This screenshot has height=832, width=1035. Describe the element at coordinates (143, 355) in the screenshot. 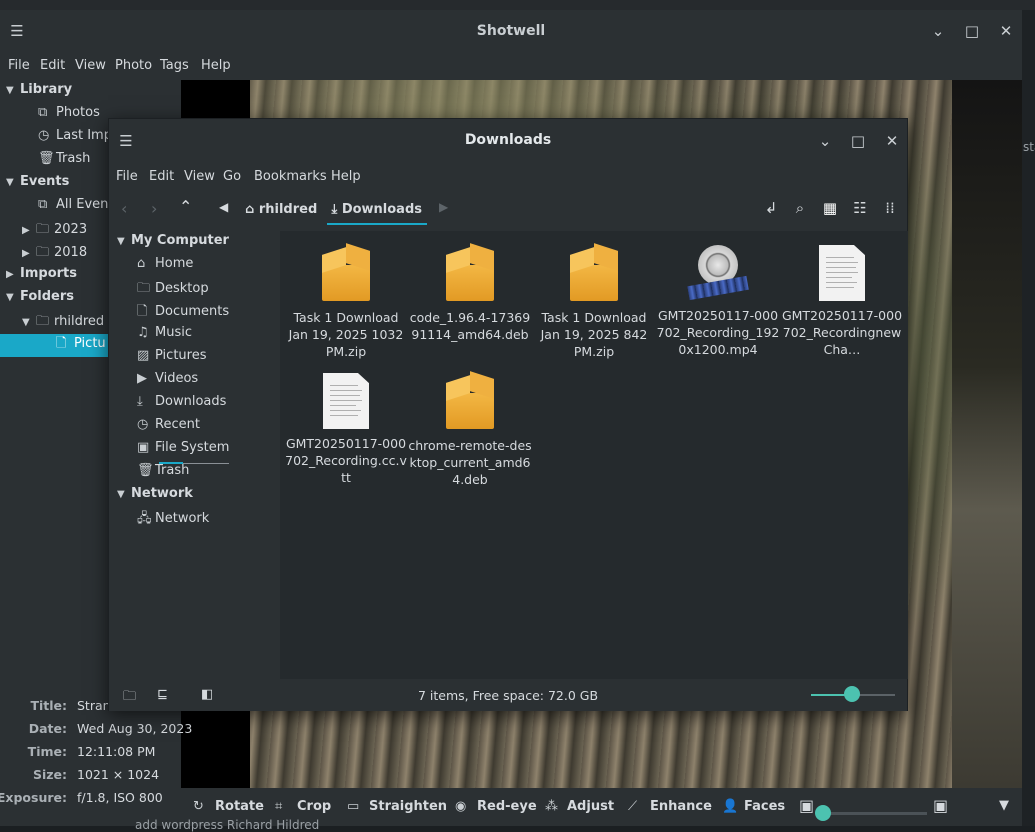

I see `picture-icon: ▨` at that location.